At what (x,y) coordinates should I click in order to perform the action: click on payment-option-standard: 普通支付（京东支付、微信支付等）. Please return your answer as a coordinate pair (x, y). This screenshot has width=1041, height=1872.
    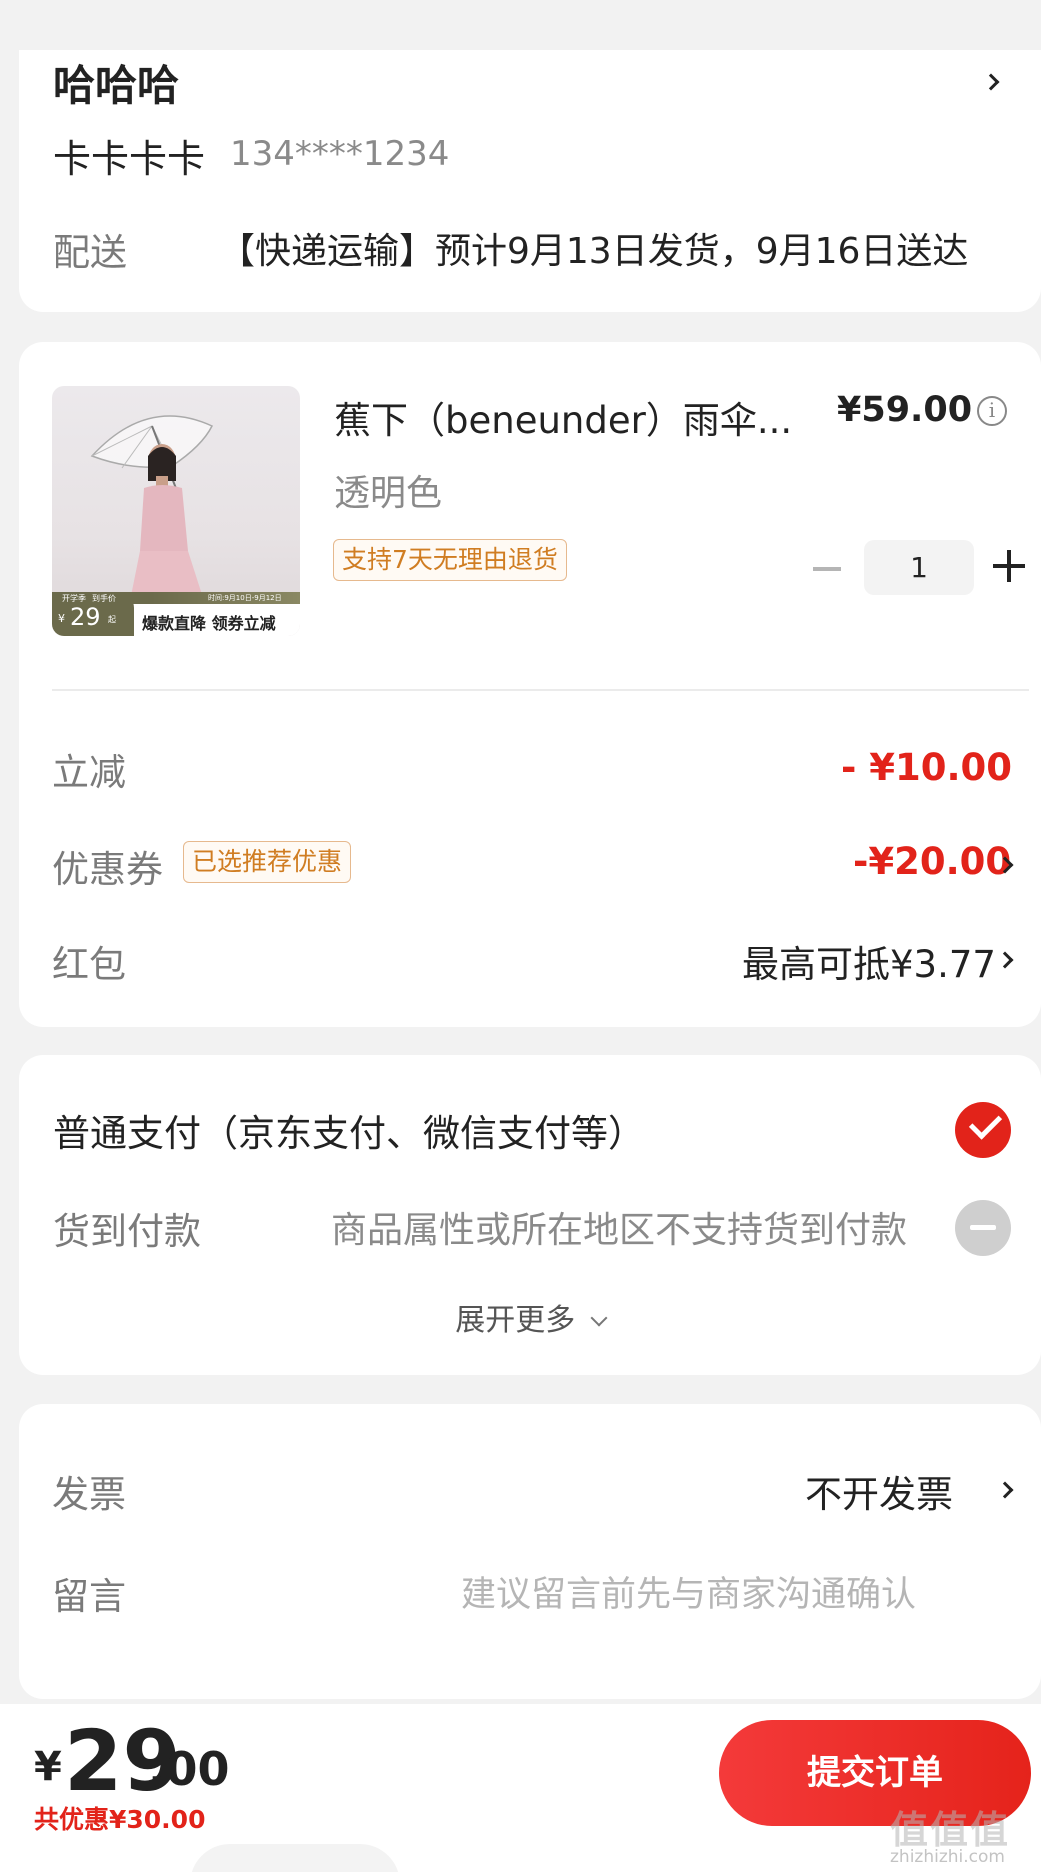
    Looking at the image, I should click on (349, 1130).